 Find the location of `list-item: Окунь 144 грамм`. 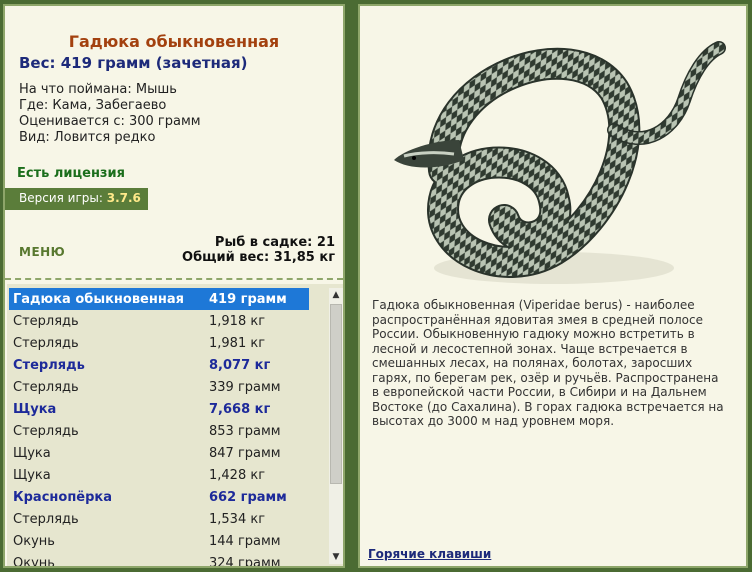

list-item: Окунь 144 грамм is located at coordinates (159, 541).